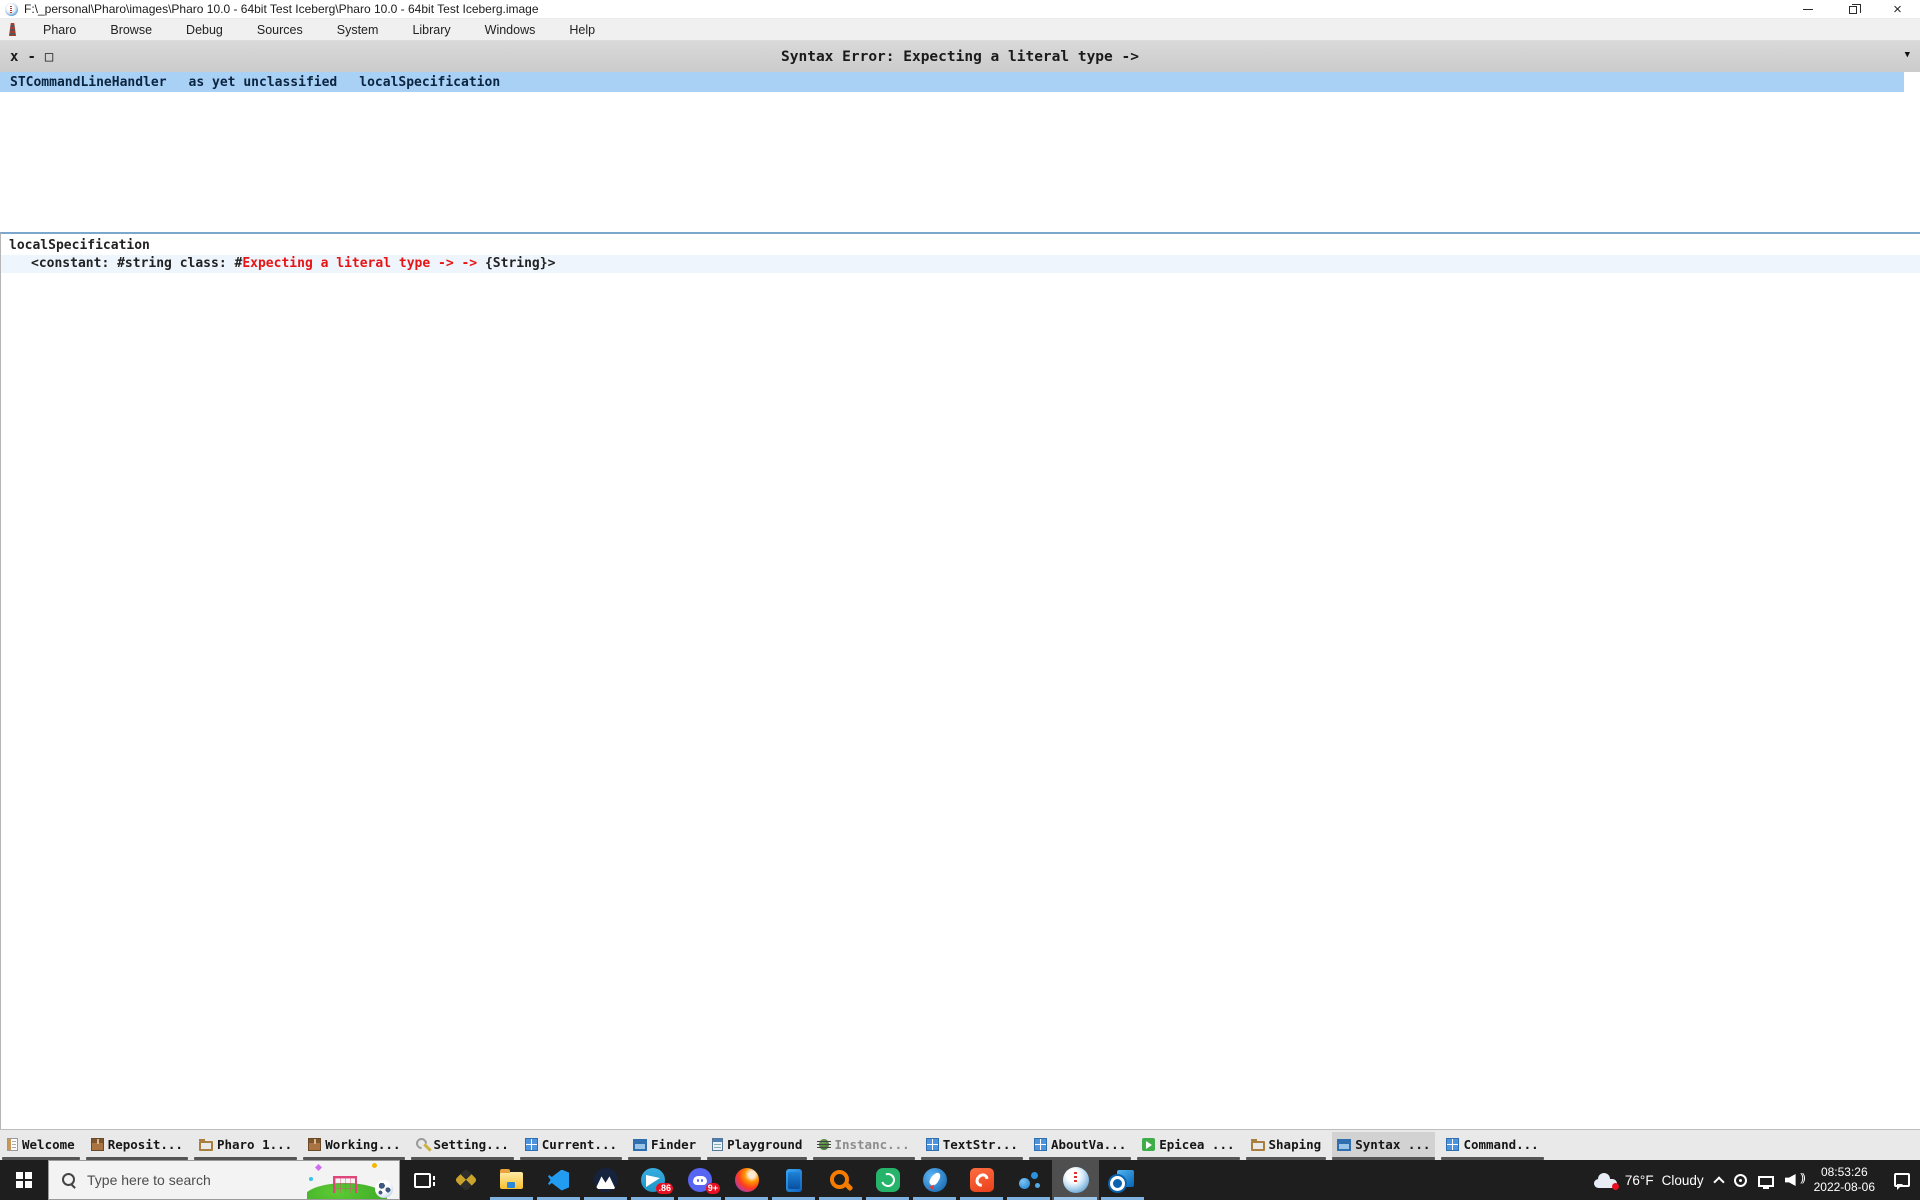 The image size is (1920, 1200). I want to click on volume-icon, so click(1794, 1180).